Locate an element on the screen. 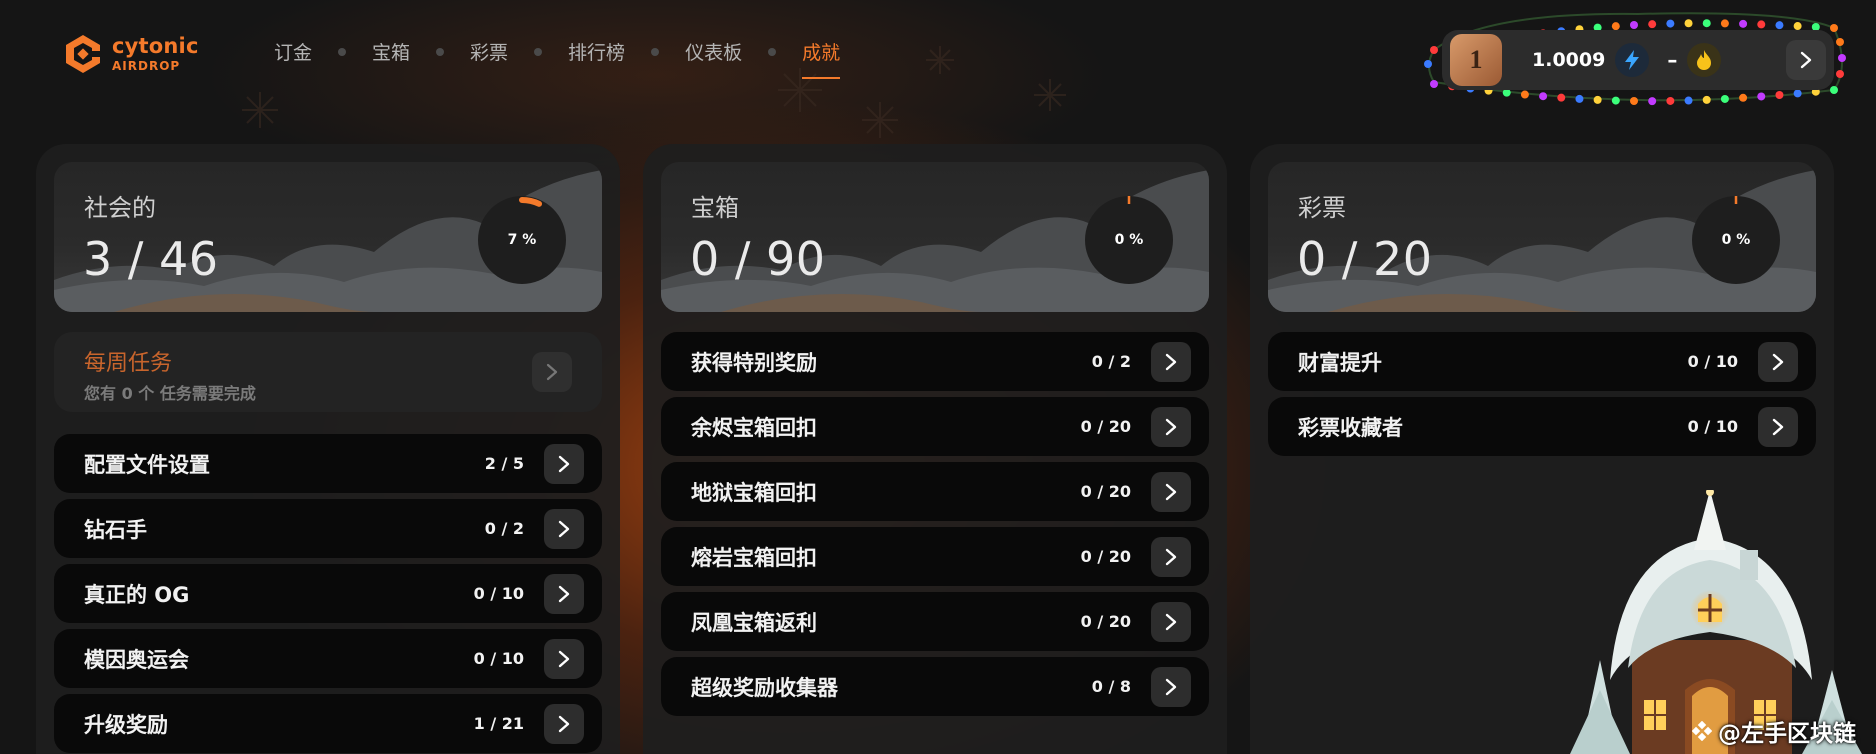  achievement-row: 余烬宝箱回扣 0 / 20 is located at coordinates (935, 426).